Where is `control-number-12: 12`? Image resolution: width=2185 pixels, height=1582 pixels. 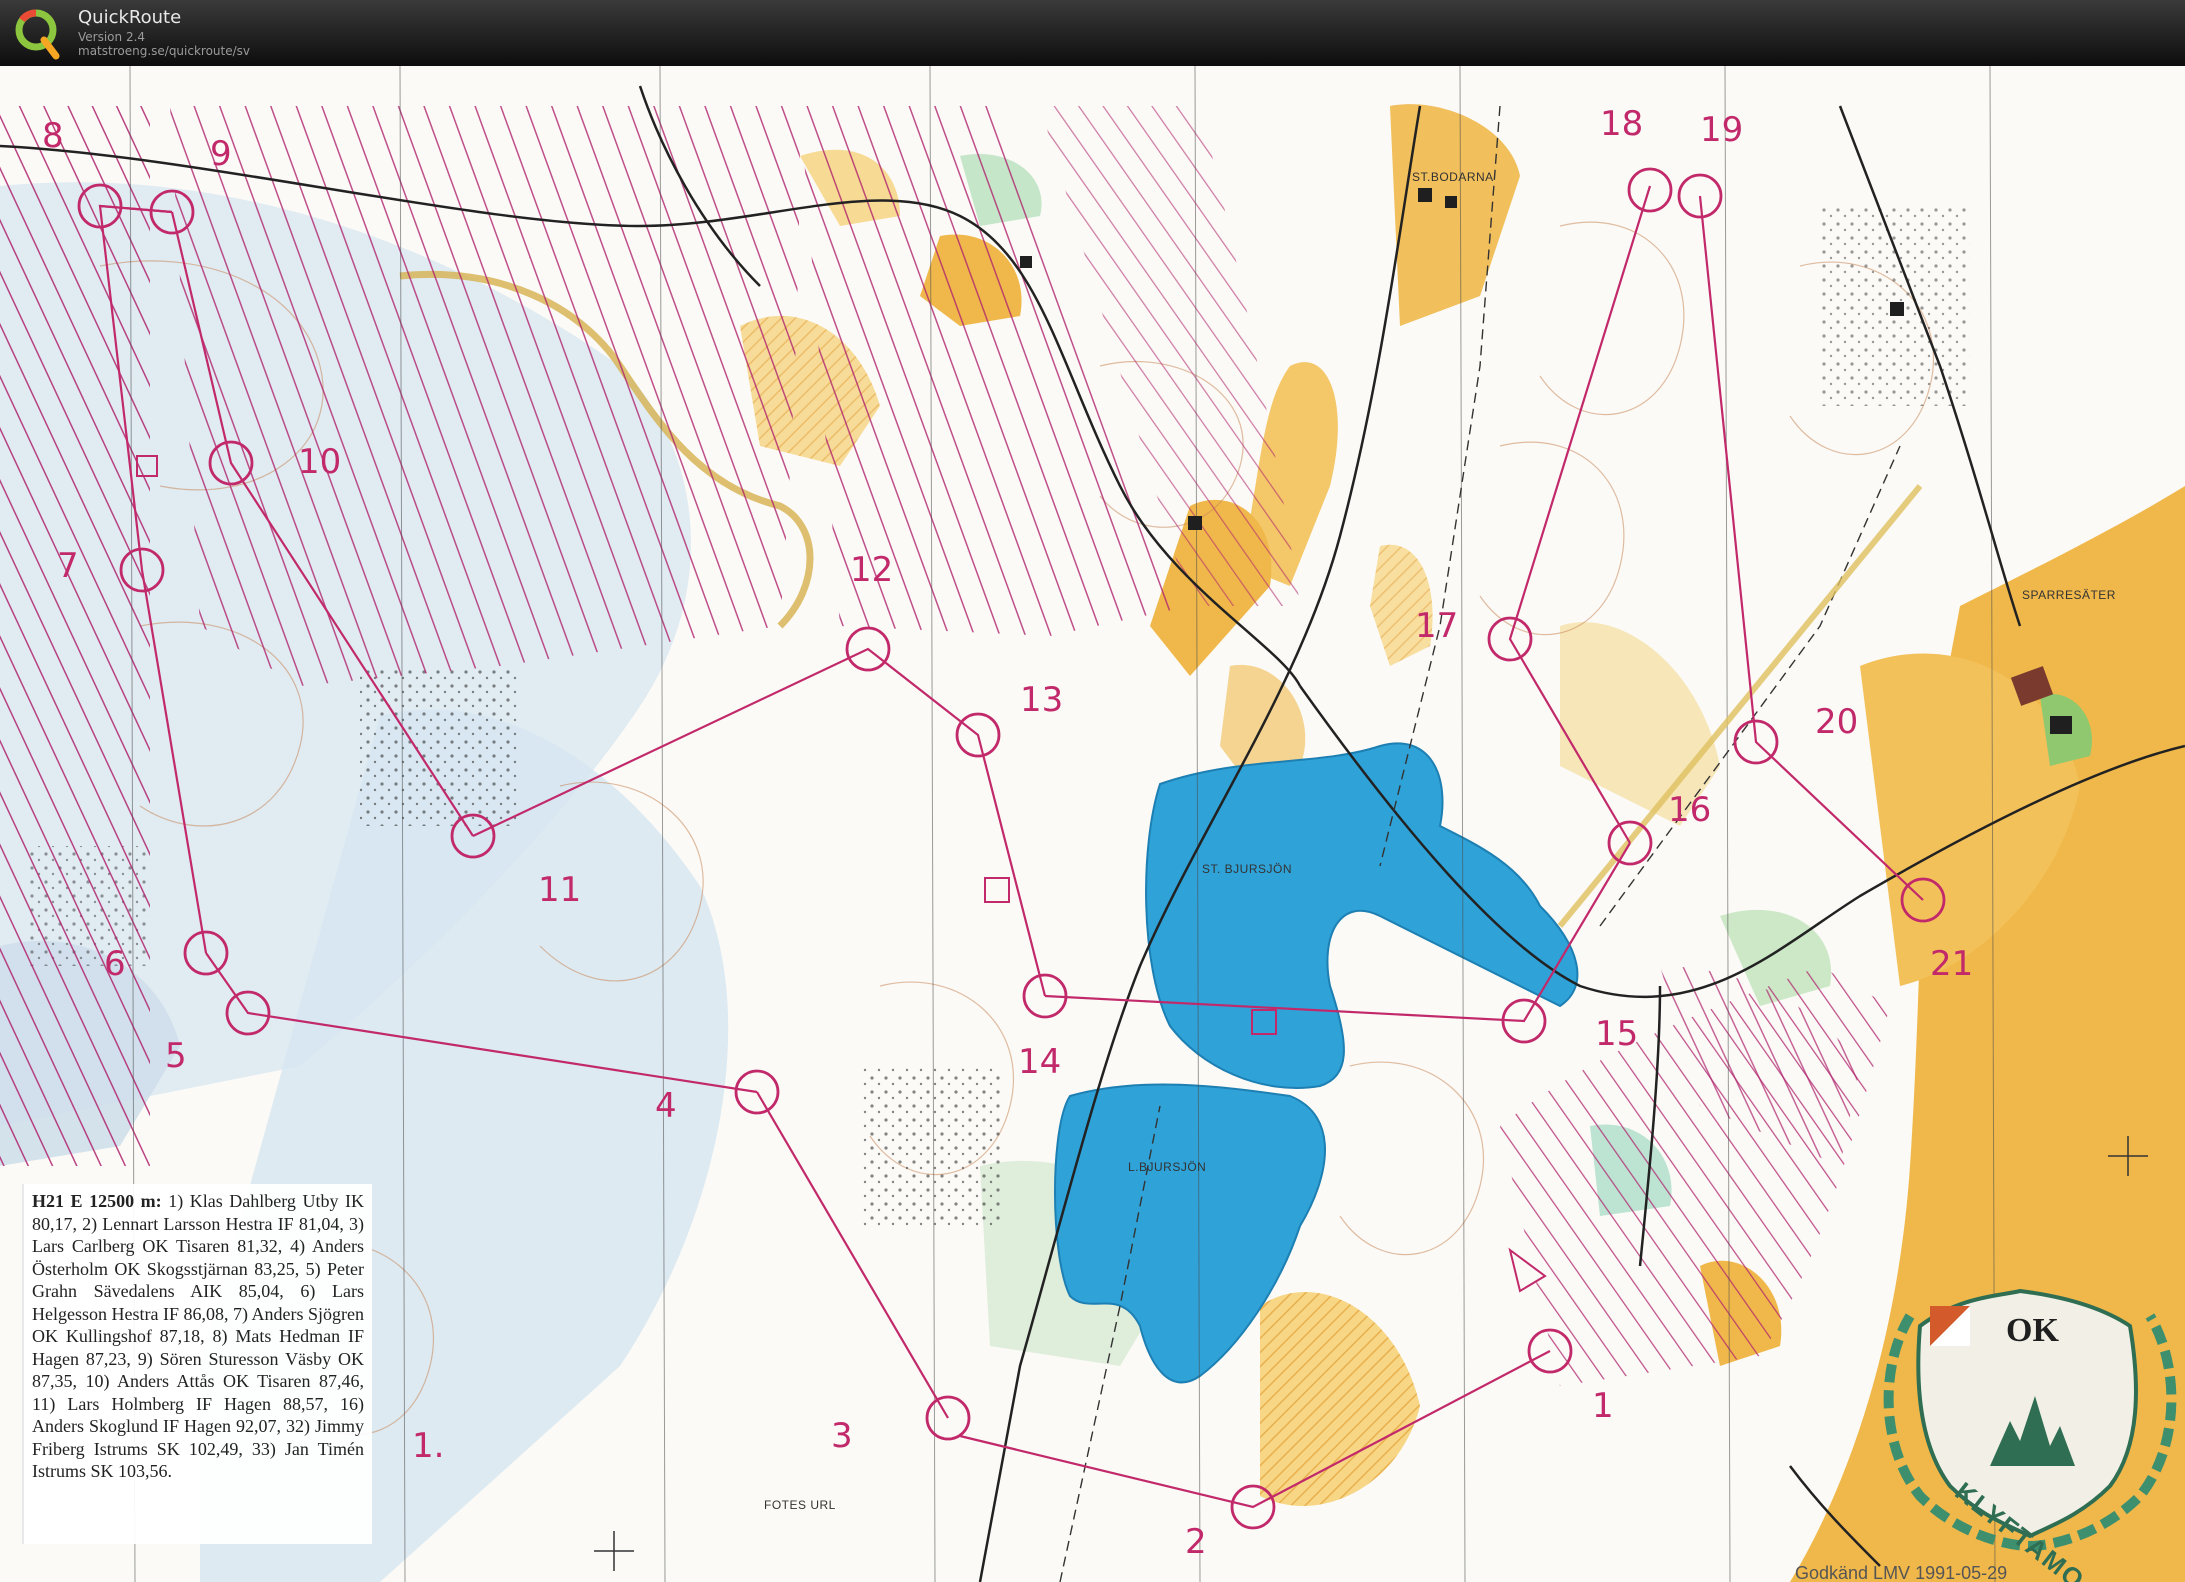 control-number-12: 12 is located at coordinates (872, 570).